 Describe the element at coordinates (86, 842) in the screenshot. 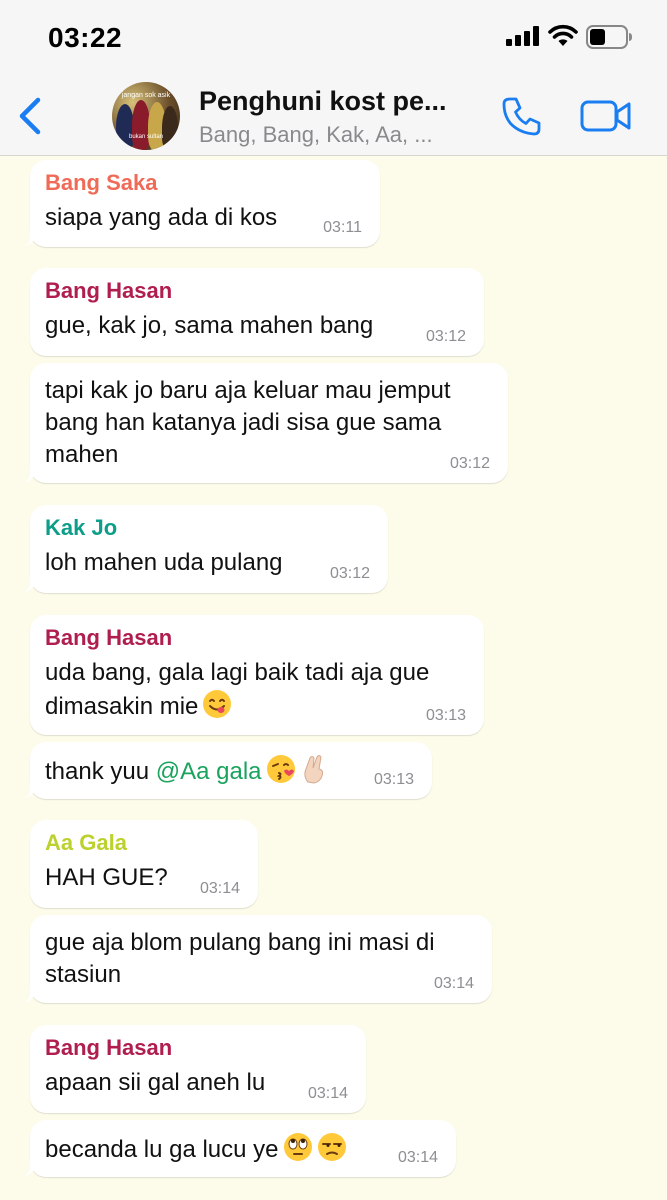

I see `message-sender: Aa Gala` at that location.